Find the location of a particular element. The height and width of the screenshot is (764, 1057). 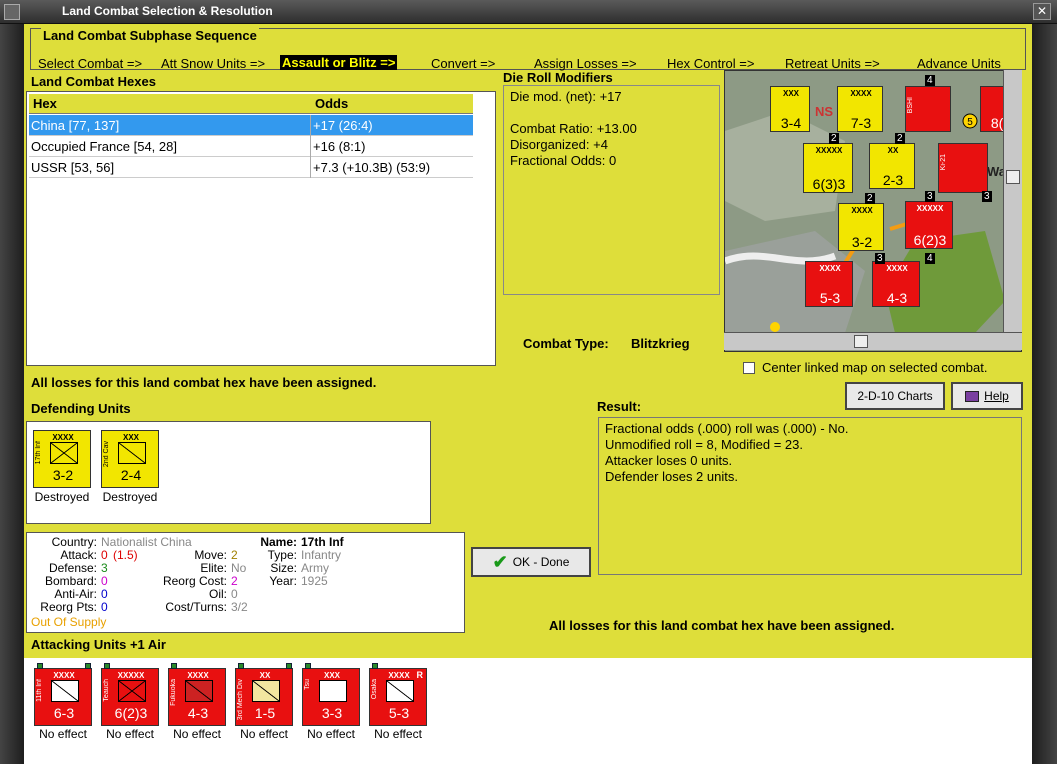

oil-key: Oil: is located at coordinates (218, 594).